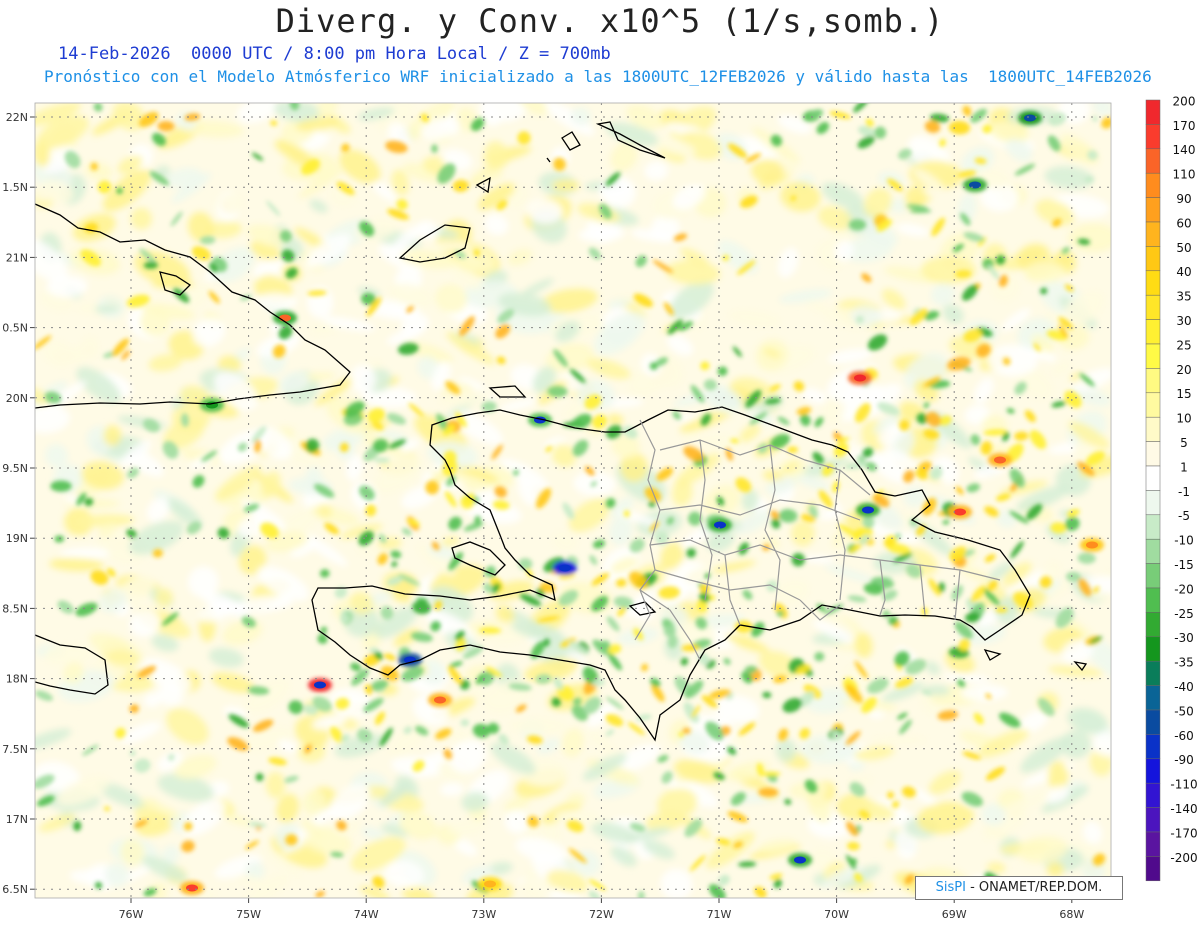 The width and height of the screenshot is (1200, 927). What do you see at coordinates (1183, 394) in the screenshot?
I see `colorbar-label: 15` at bounding box center [1183, 394].